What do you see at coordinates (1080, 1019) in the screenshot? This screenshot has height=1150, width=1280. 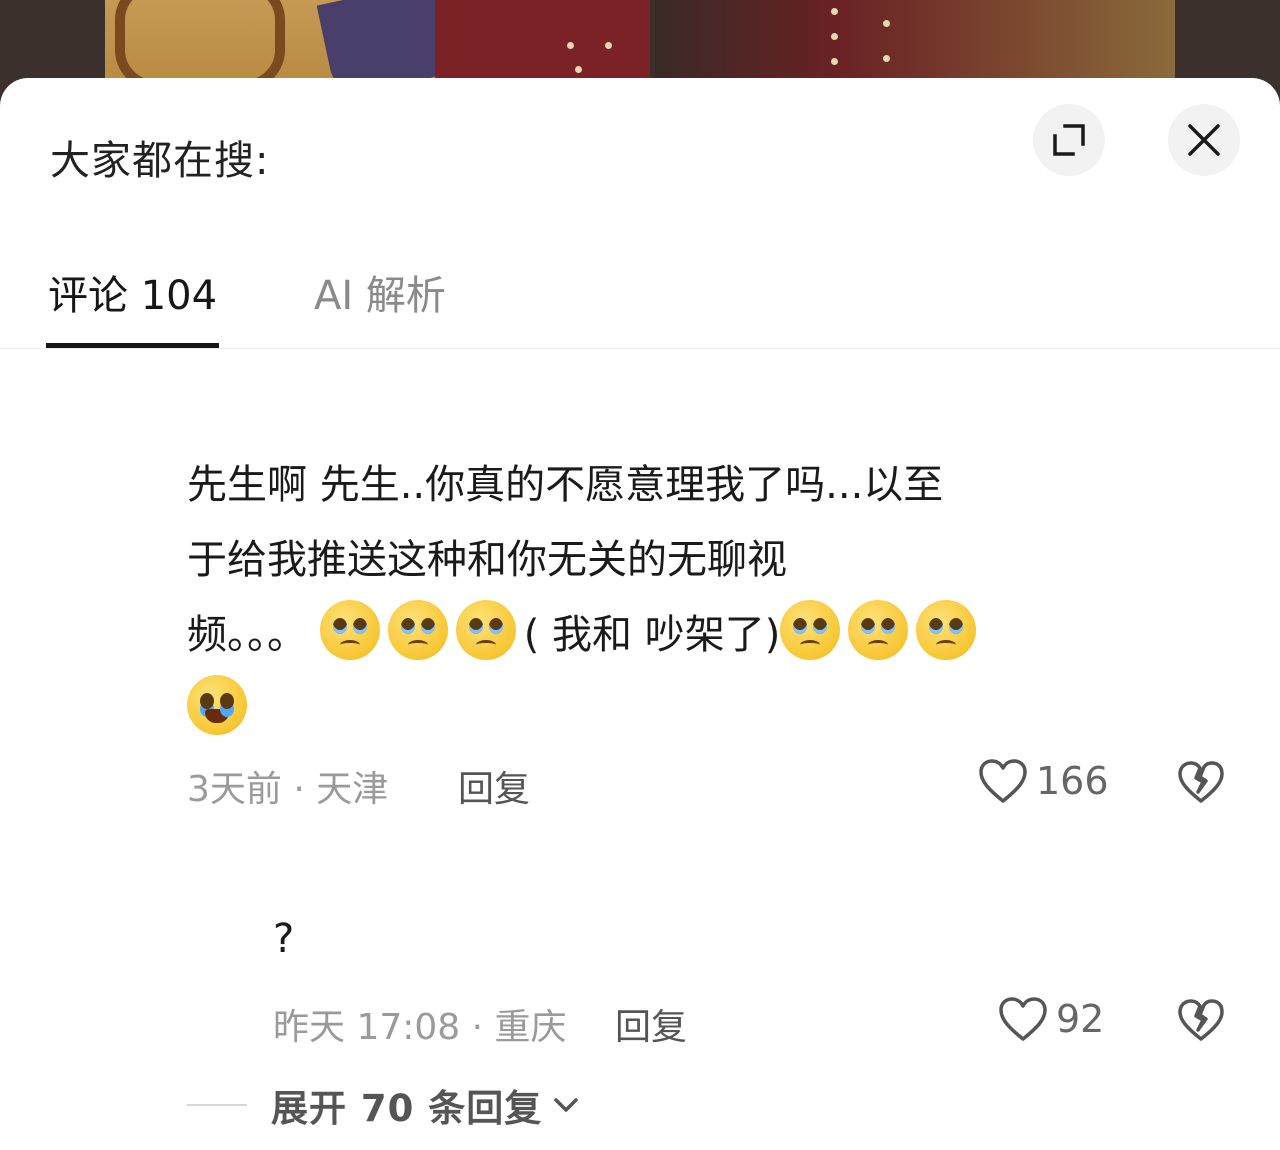 I see `reply-like-count: 92` at bounding box center [1080, 1019].